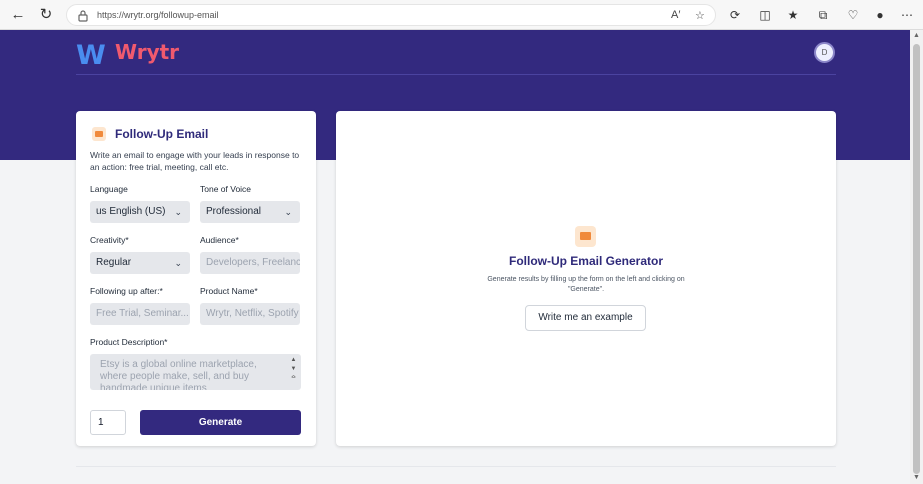  Describe the element at coordinates (250, 314) in the screenshot. I see `product-name-input: Wrytr, Netflix, Spotify` at that location.